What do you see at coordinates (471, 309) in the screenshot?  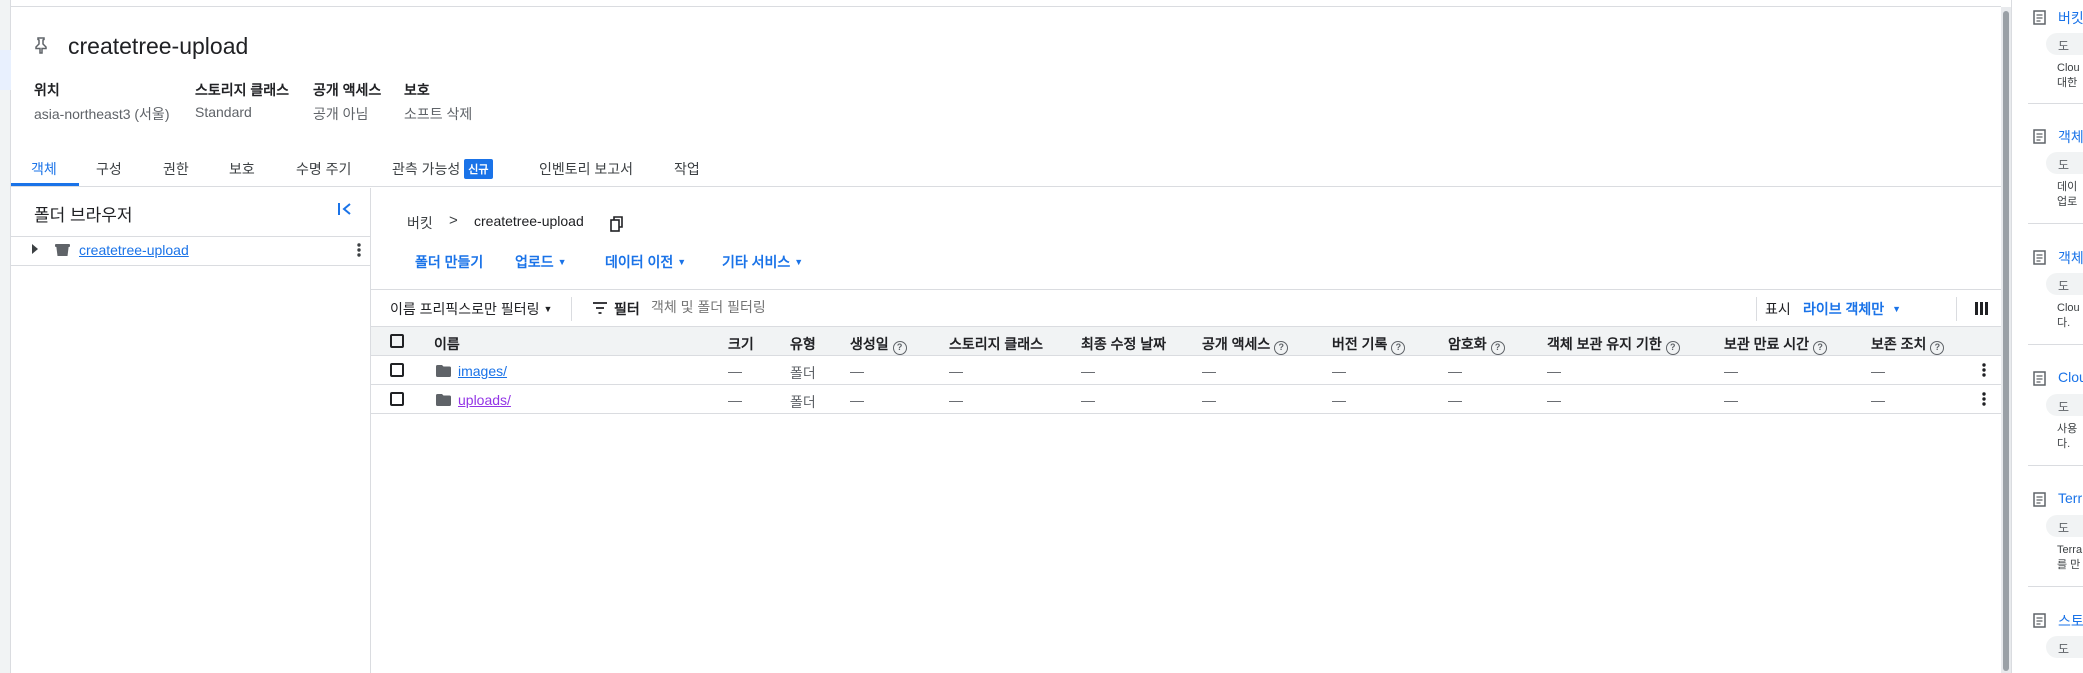 I see `prefix-filter-dropdown: 이름 프리픽스로만 필터링 ▼` at bounding box center [471, 309].